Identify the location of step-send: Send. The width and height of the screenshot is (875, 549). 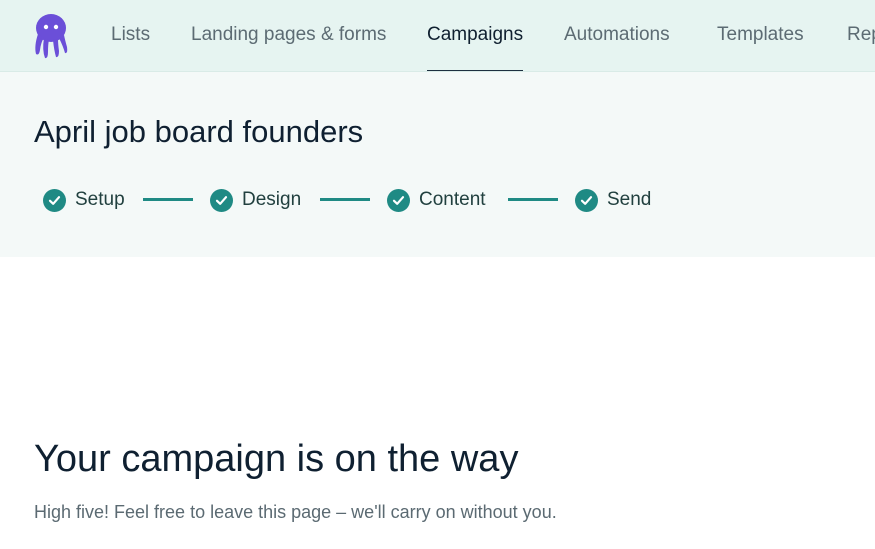
(613, 200).